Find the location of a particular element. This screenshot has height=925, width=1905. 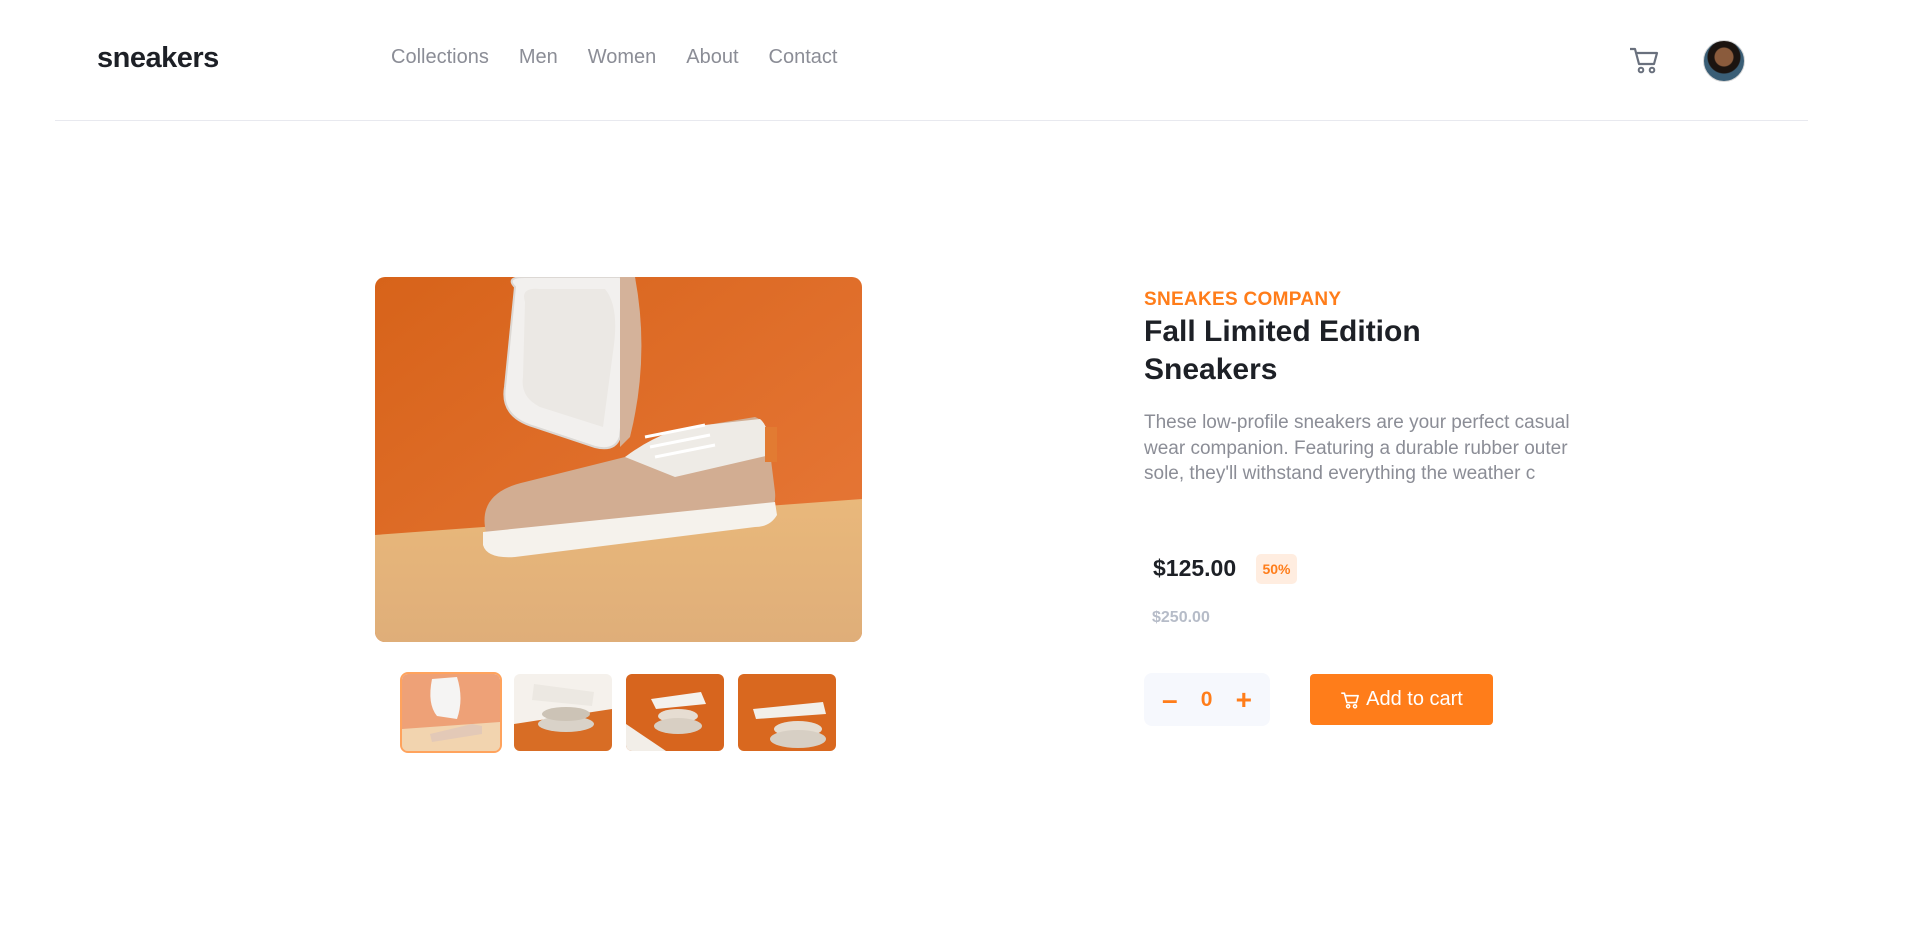

current-price: $125.00 is located at coordinates (1195, 568).